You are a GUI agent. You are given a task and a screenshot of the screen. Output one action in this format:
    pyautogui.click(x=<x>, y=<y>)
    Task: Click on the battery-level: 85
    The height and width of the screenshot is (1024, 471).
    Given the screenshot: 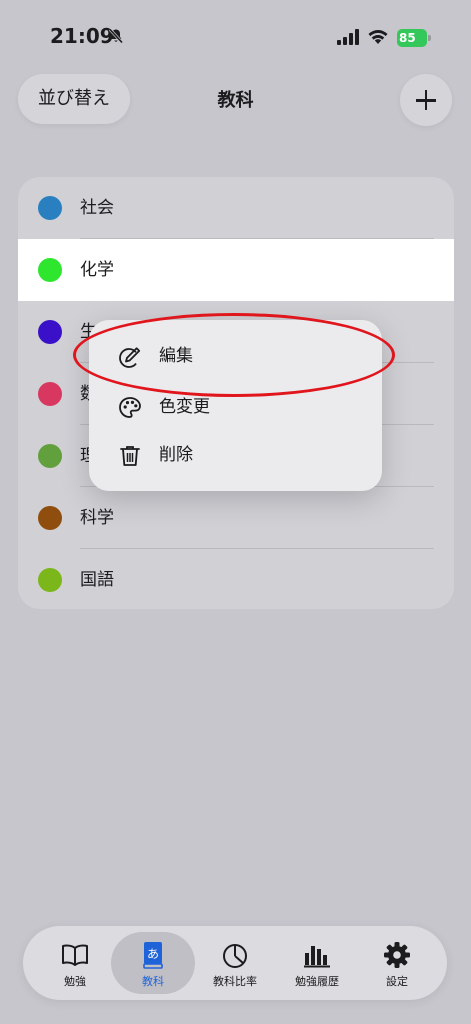 What is the action you would take?
    pyautogui.click(x=412, y=38)
    